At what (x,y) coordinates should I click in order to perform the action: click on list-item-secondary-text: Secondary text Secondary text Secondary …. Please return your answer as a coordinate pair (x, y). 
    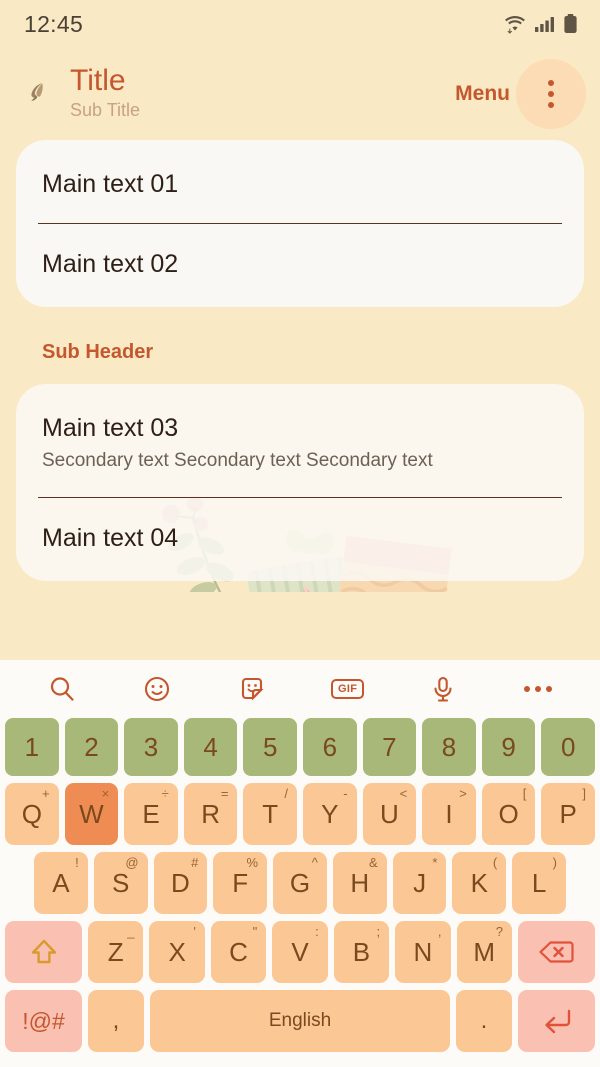
    Looking at the image, I should click on (237, 460).